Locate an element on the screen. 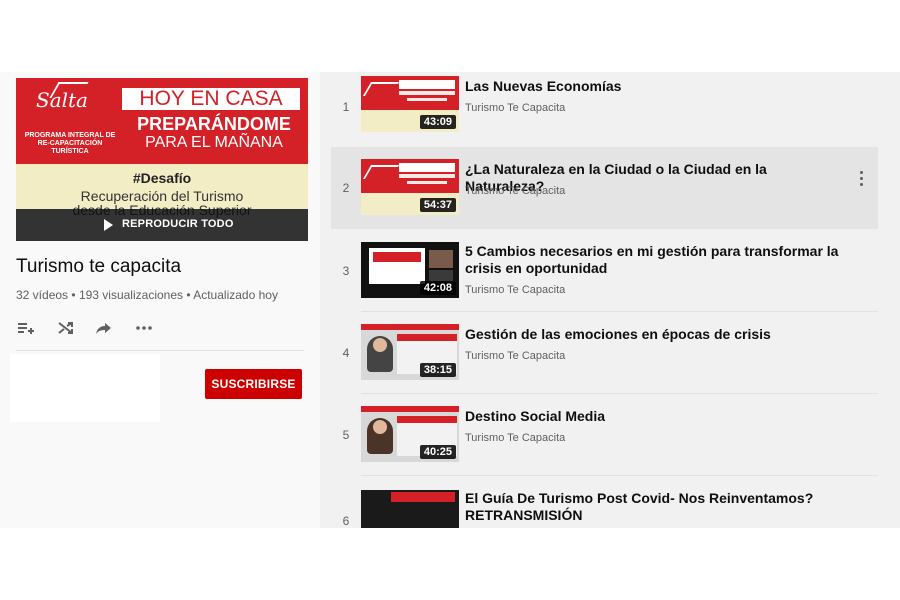 This screenshot has width=900, height=600. play-icon is located at coordinates (108, 225).